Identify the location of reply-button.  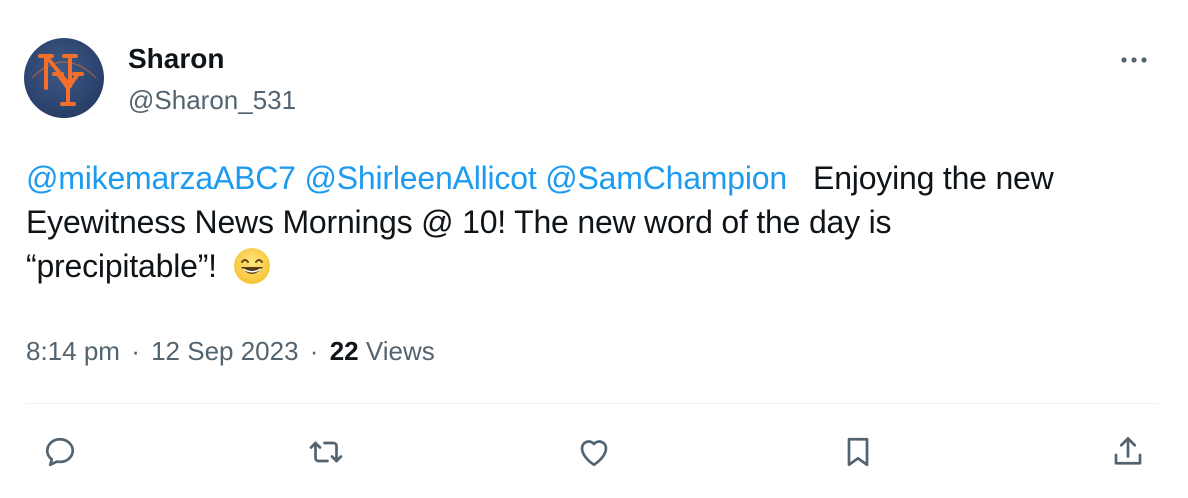
(60, 452).